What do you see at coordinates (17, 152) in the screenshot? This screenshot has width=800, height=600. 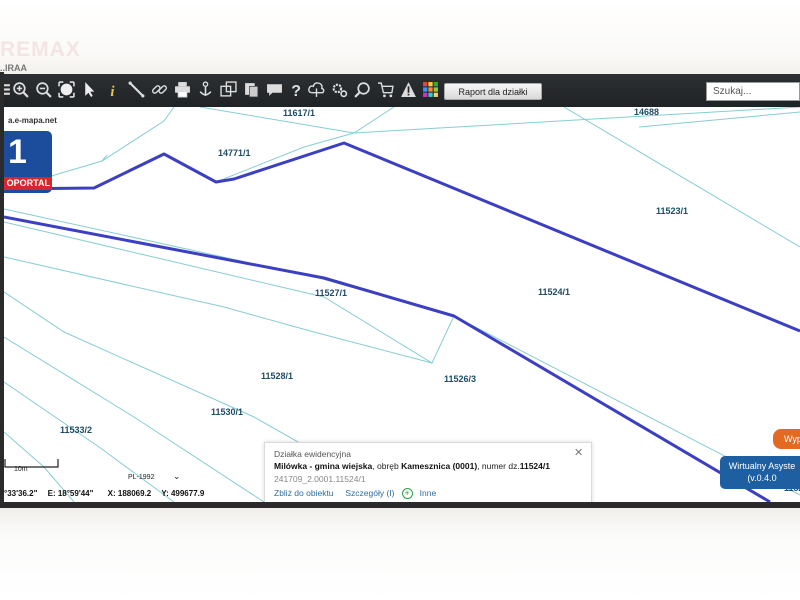 I see `logo-number: 1` at bounding box center [17, 152].